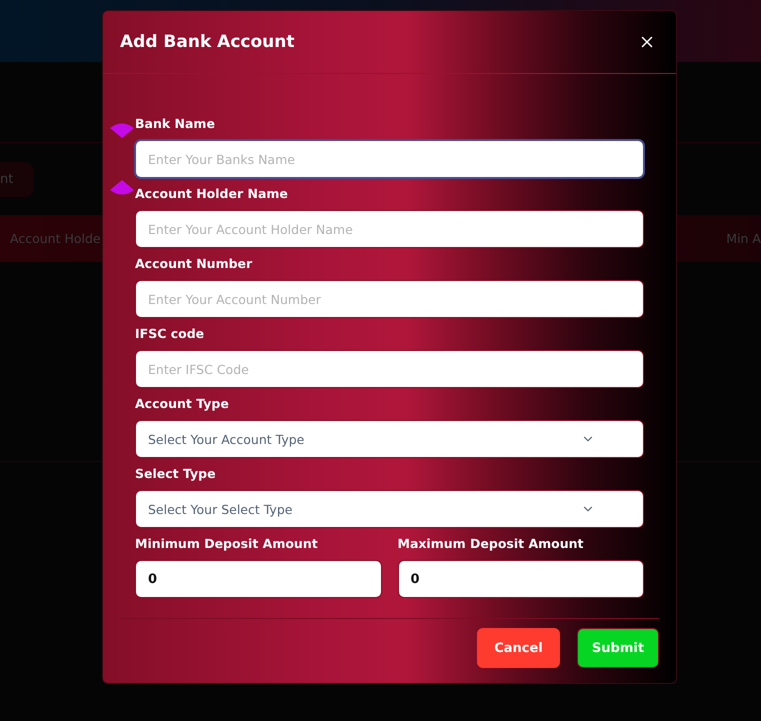 The height and width of the screenshot is (721, 761). What do you see at coordinates (389, 439) in the screenshot?
I see `select-field: Select Your Account Type` at bounding box center [389, 439].